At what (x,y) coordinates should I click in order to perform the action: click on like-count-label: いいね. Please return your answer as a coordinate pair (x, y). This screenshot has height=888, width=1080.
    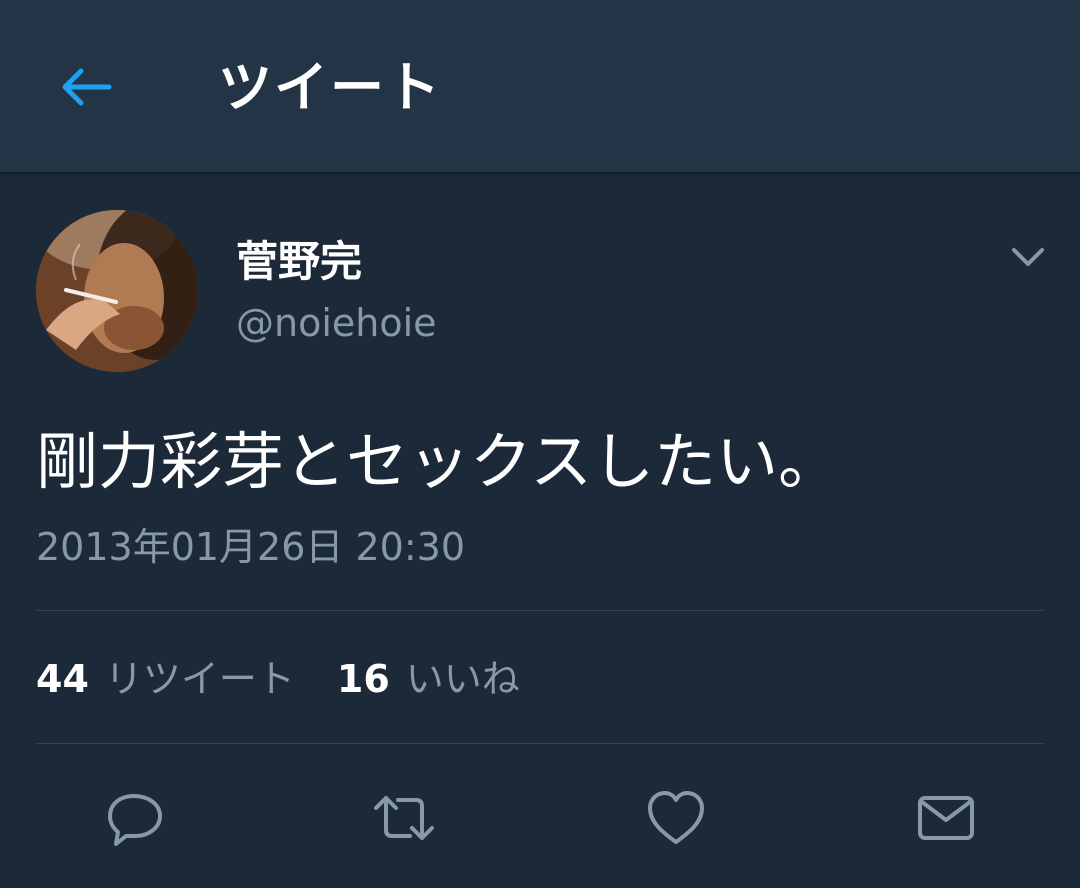
    Looking at the image, I should click on (462, 679).